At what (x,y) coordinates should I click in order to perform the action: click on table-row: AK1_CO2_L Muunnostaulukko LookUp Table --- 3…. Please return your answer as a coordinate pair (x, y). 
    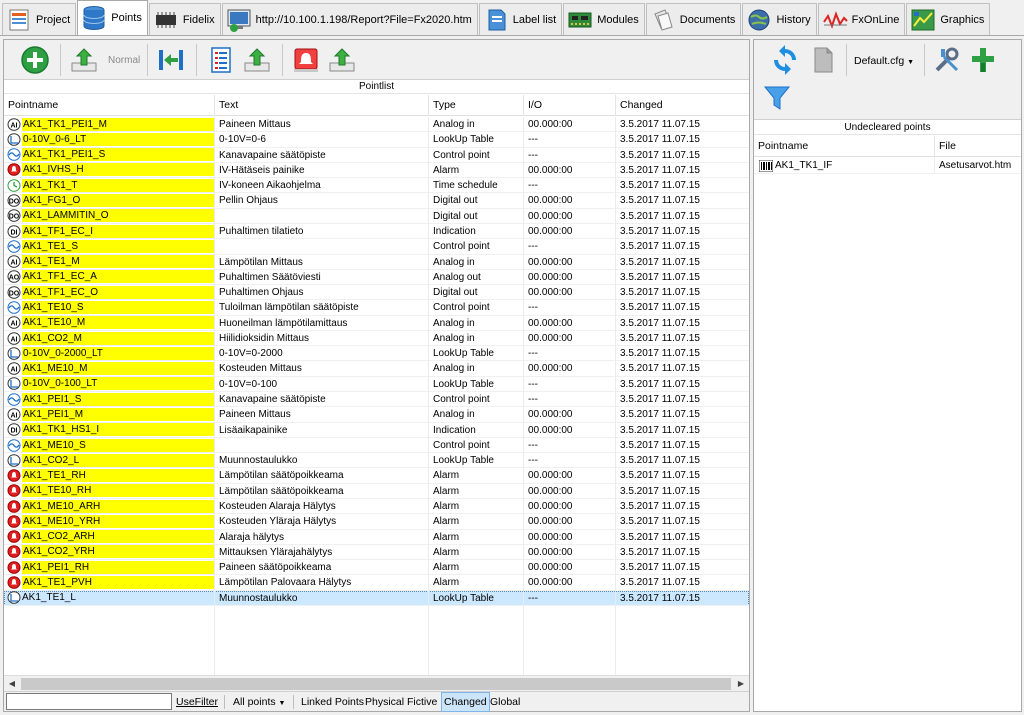
    Looking at the image, I should click on (376, 461).